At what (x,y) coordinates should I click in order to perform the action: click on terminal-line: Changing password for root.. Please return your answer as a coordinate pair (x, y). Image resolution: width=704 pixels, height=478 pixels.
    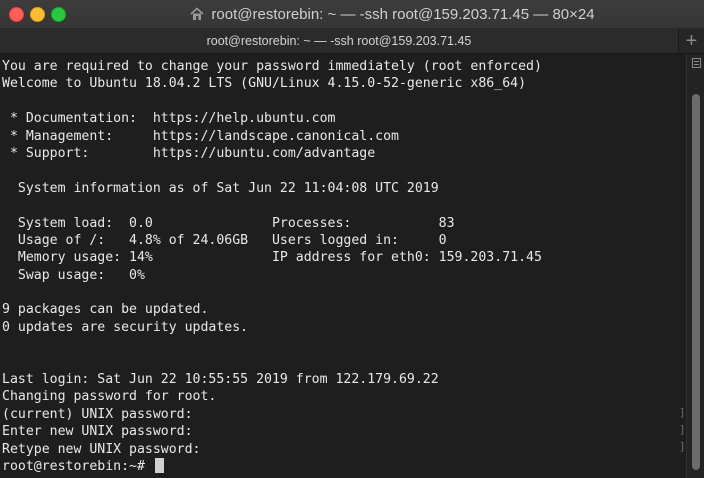
    Looking at the image, I should click on (109, 397).